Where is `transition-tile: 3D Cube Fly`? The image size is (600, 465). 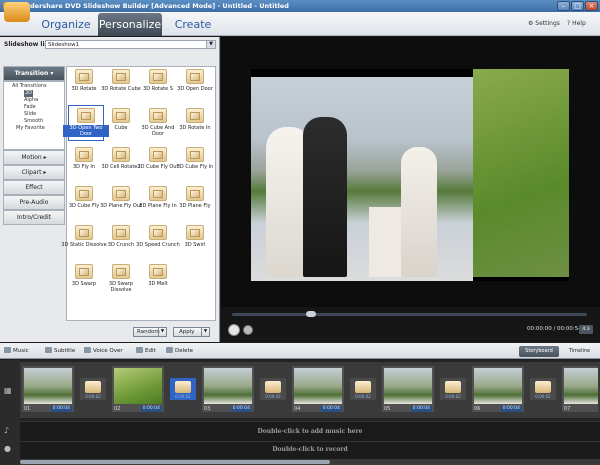 transition-tile: 3D Cube Fly is located at coordinates (84, 201).